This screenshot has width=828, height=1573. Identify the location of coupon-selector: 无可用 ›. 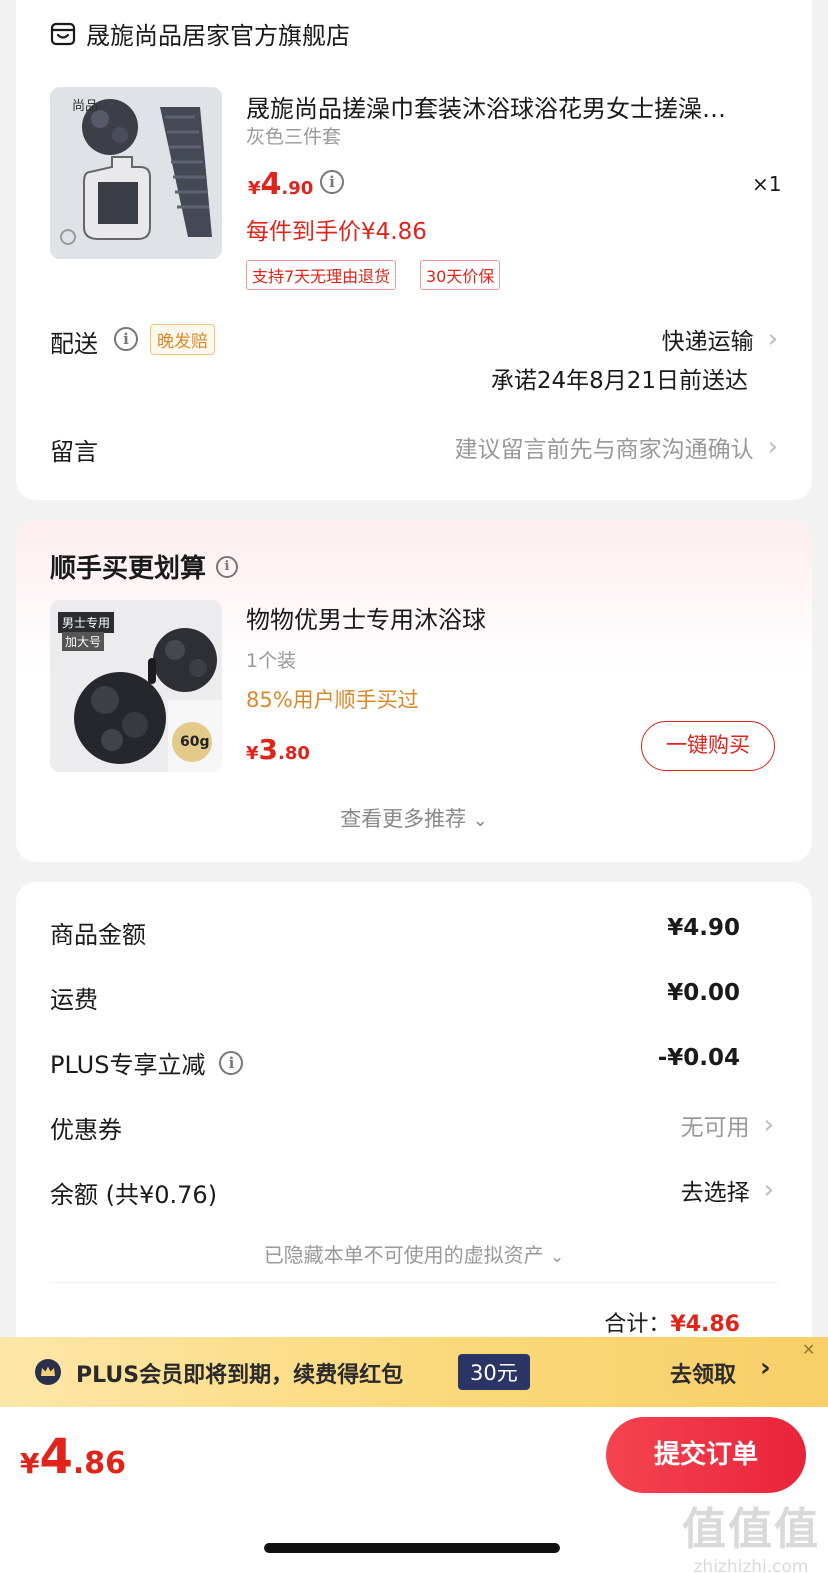
(727, 1125).